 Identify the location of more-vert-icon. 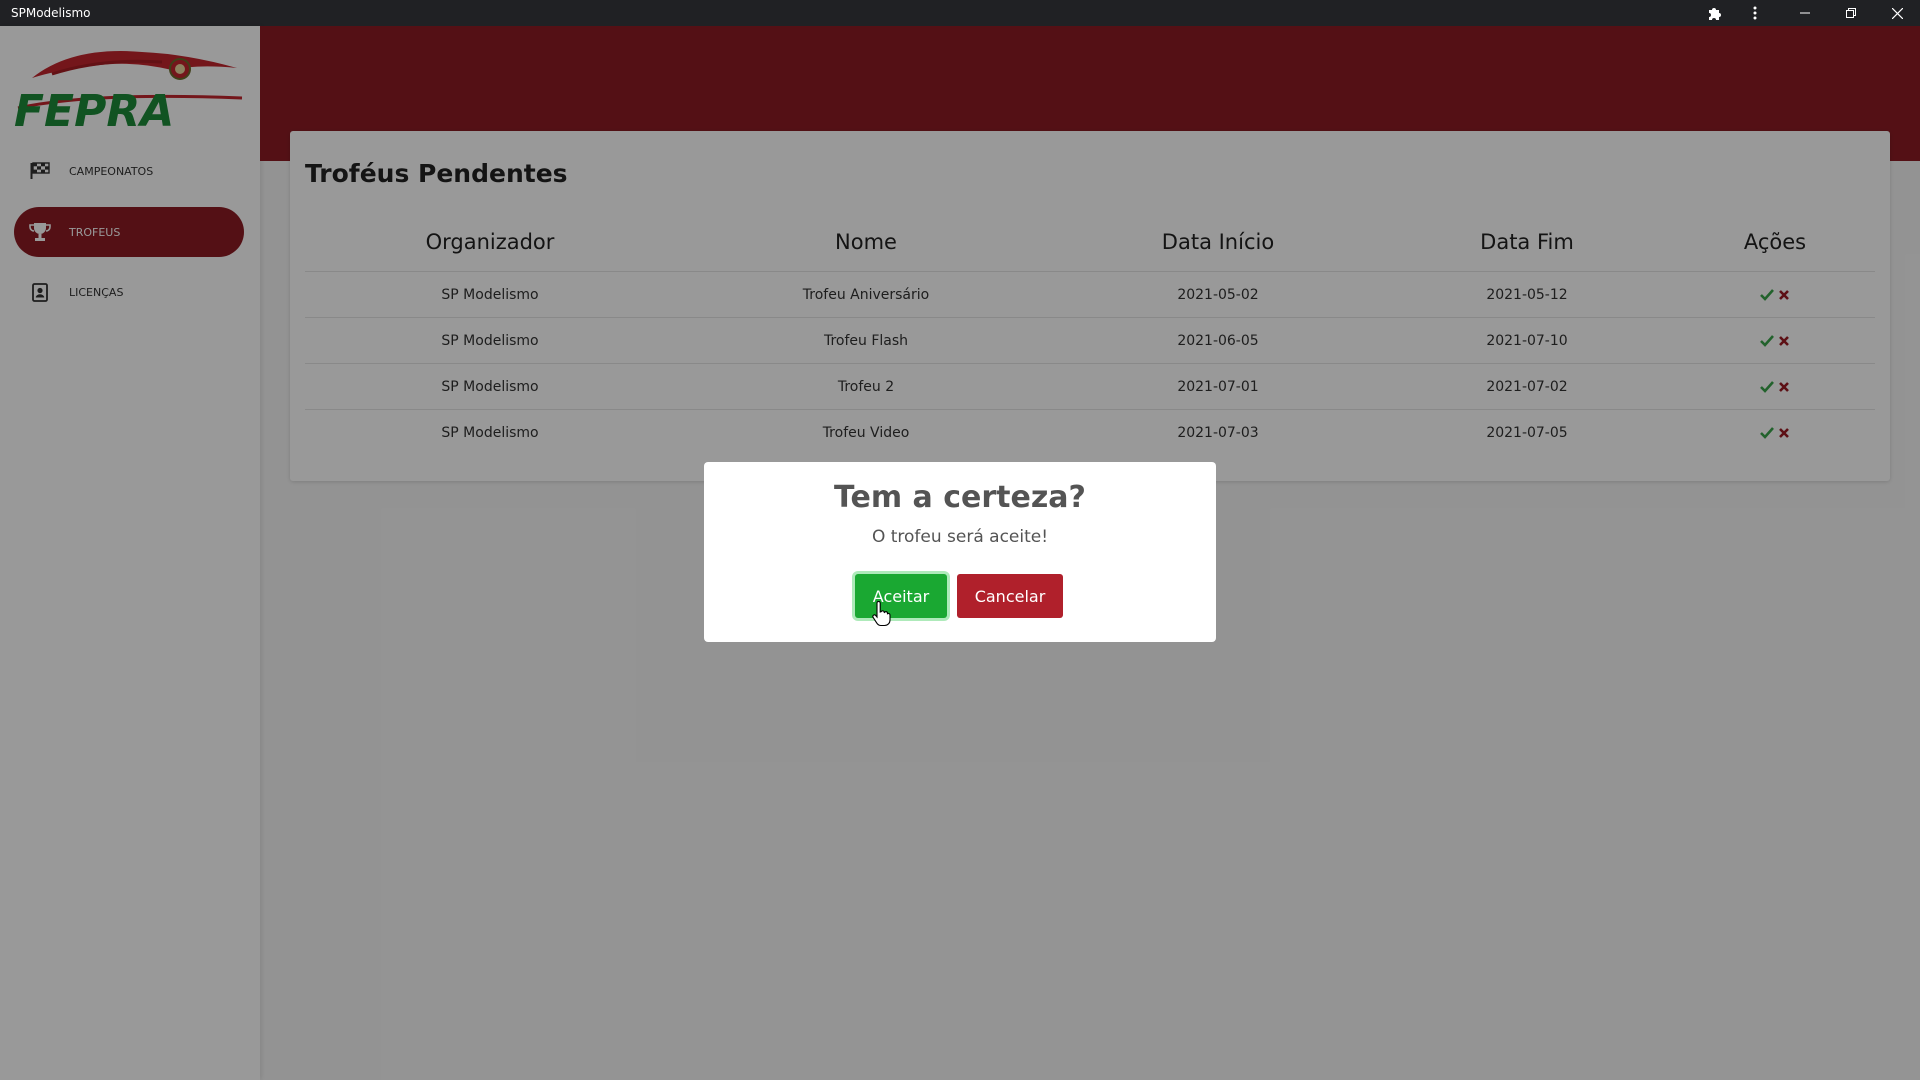
(1755, 13).